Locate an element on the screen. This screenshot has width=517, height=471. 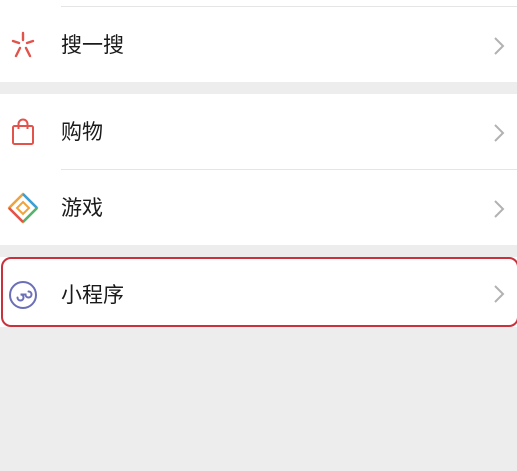
top-divider is located at coordinates (289, 6).